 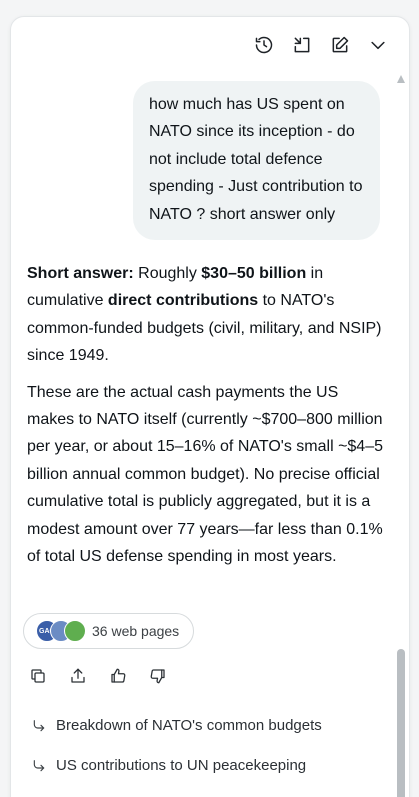 I want to click on scroll-thumb, so click(x=401, y=723).